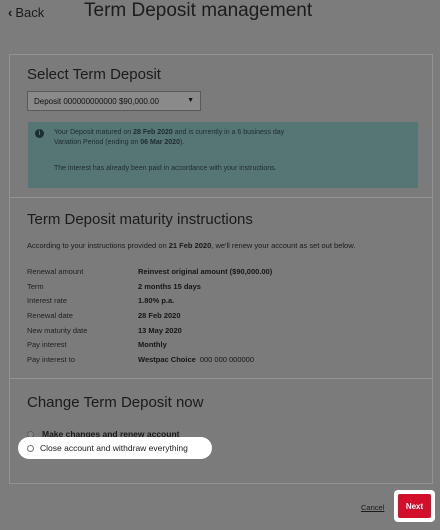 This screenshot has width=440, height=530. I want to click on section-heading-change: Change Term Deposit now, so click(115, 402).